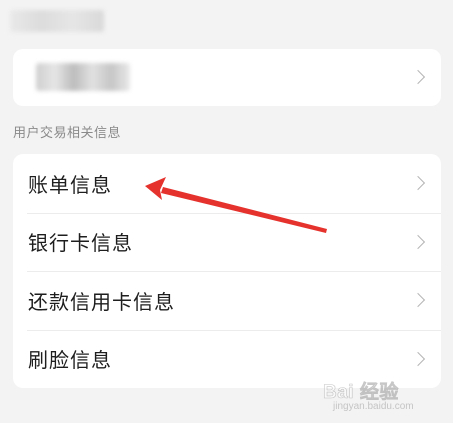 The height and width of the screenshot is (423, 453). What do you see at coordinates (227, 300) in the screenshot?
I see `list-item-repayment-card-info: 还款信用卡信息` at bounding box center [227, 300].